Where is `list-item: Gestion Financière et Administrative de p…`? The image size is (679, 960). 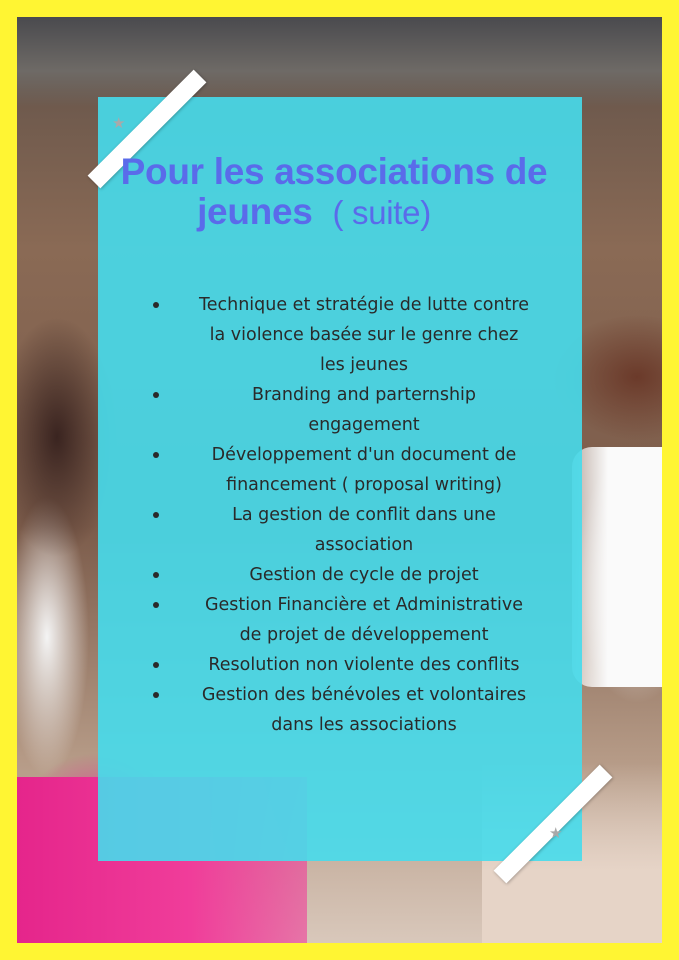
list-item: Gestion Financière et Administrative de p… is located at coordinates (355, 620).